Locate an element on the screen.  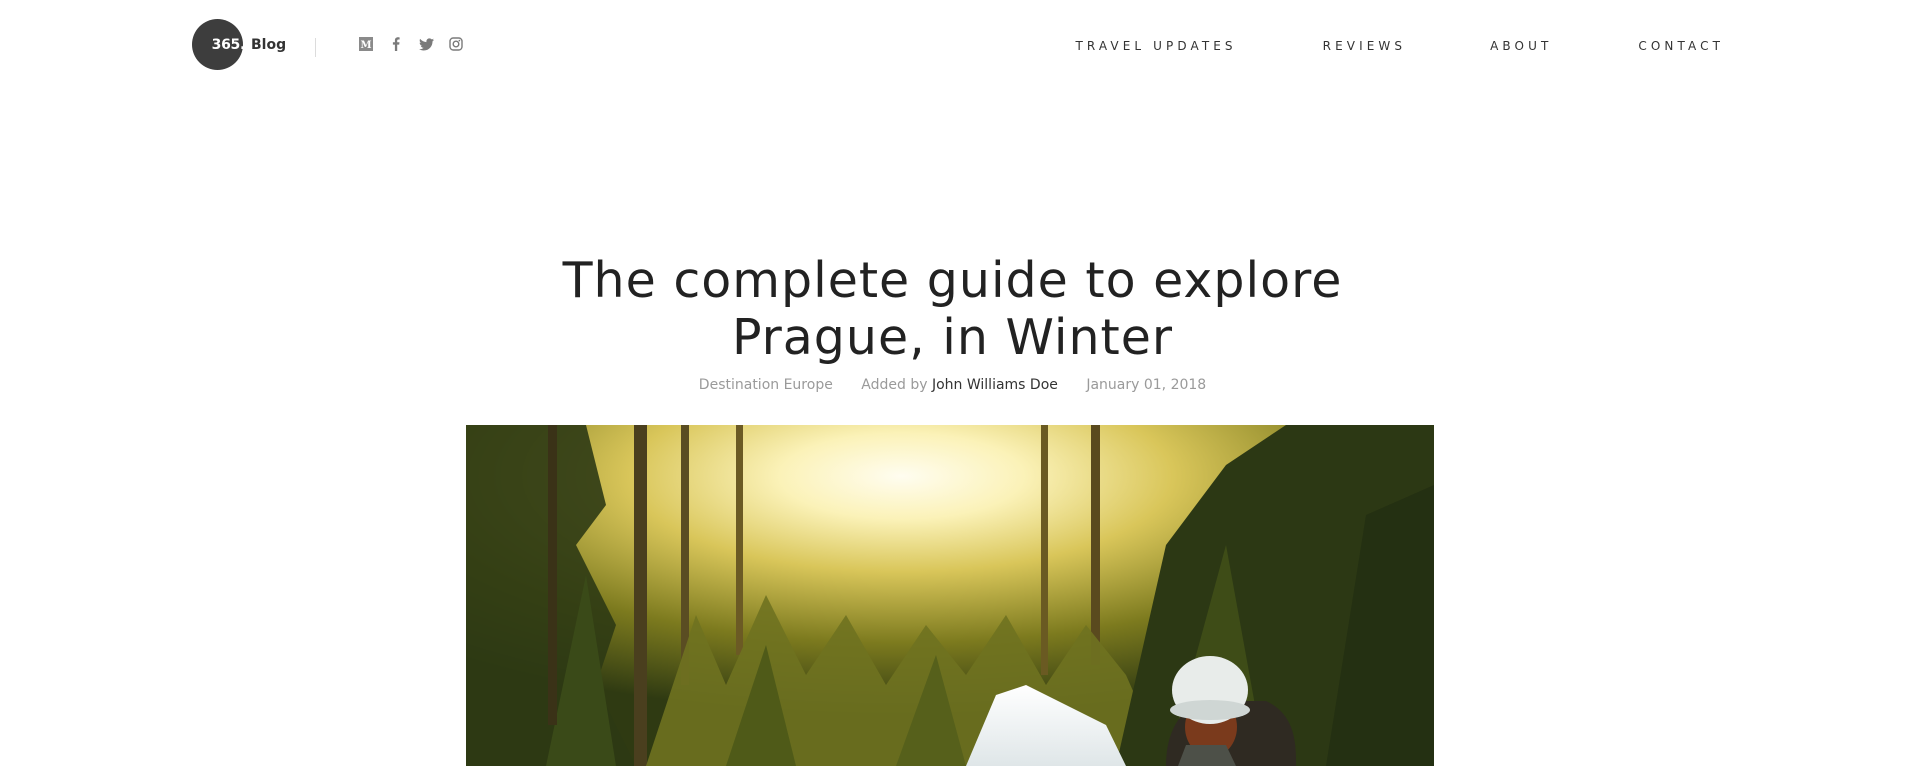
site-logo: 365. Blog is located at coordinates (239, 44).